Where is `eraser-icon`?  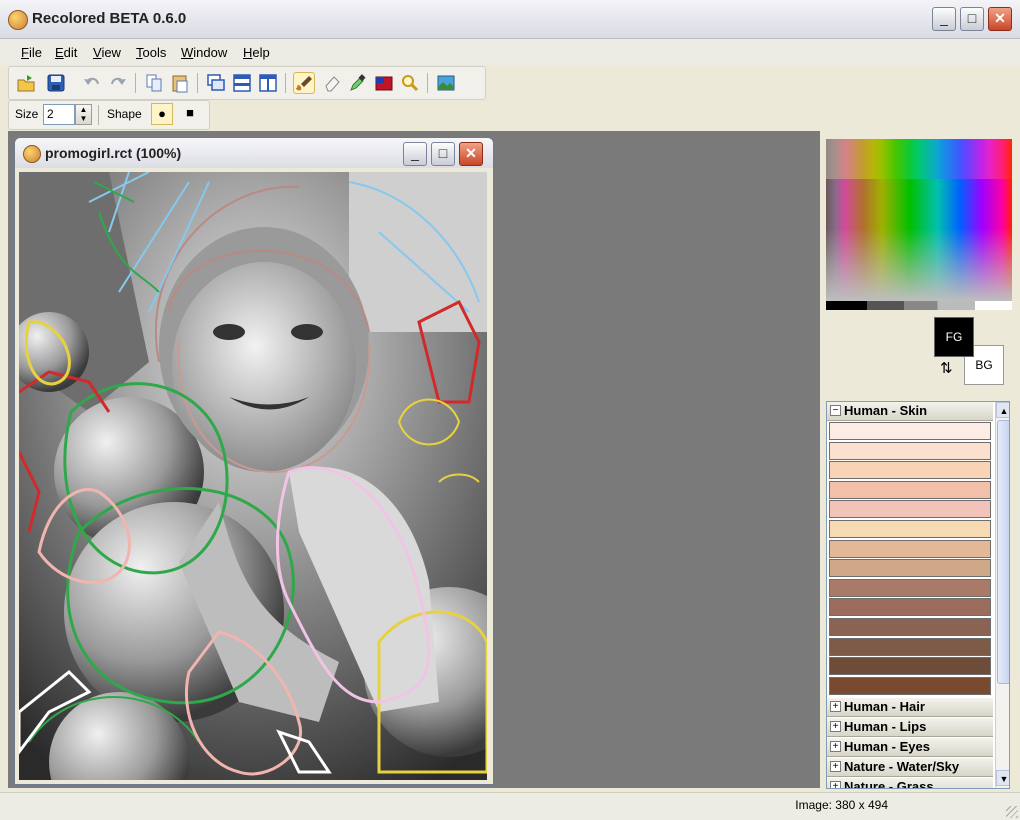 eraser-icon is located at coordinates (332, 83).